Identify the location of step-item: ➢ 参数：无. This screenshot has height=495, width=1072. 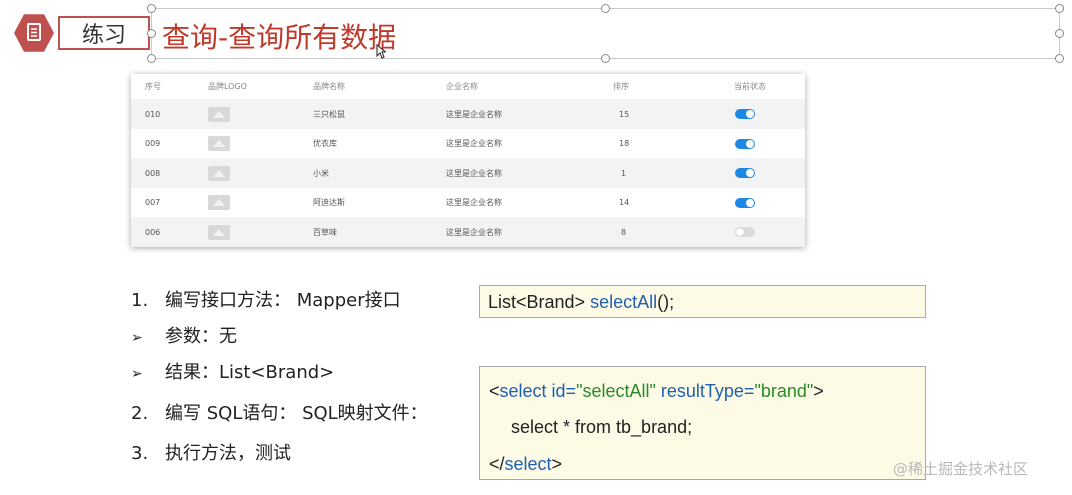
(184, 335).